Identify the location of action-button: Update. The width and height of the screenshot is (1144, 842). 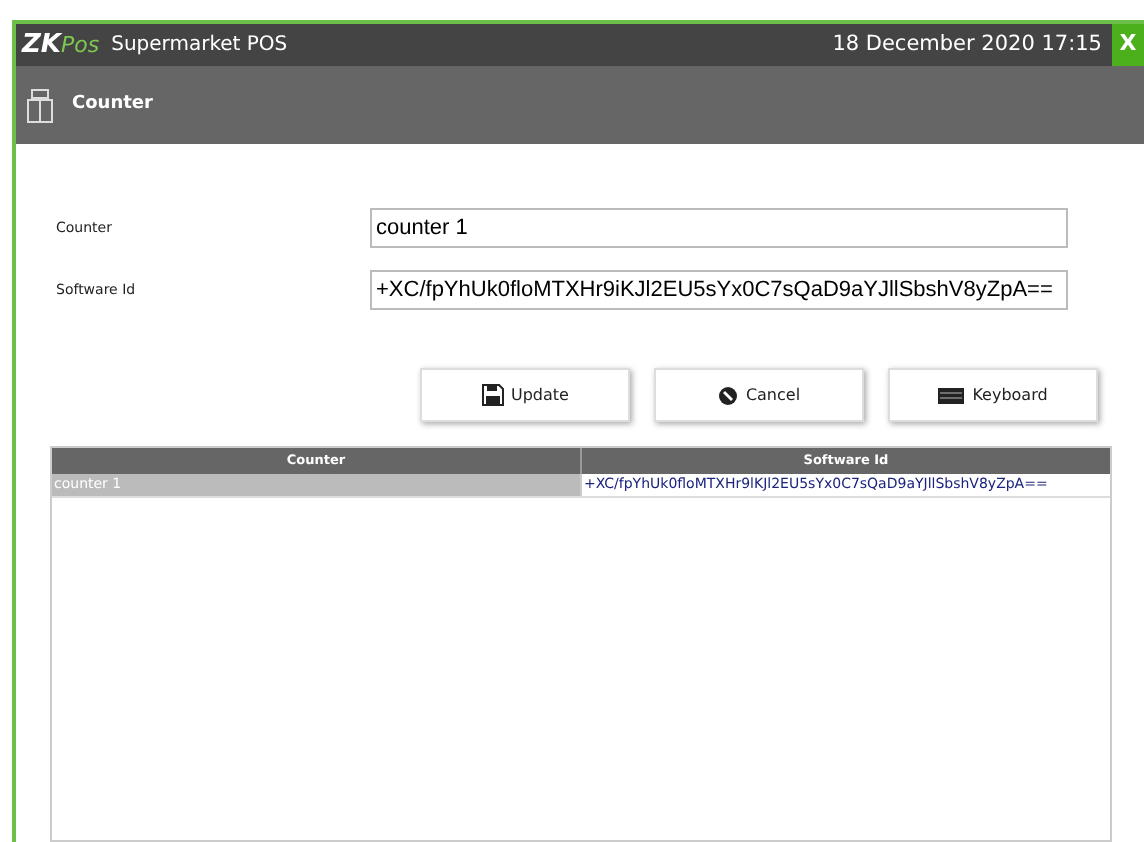
(525, 395).